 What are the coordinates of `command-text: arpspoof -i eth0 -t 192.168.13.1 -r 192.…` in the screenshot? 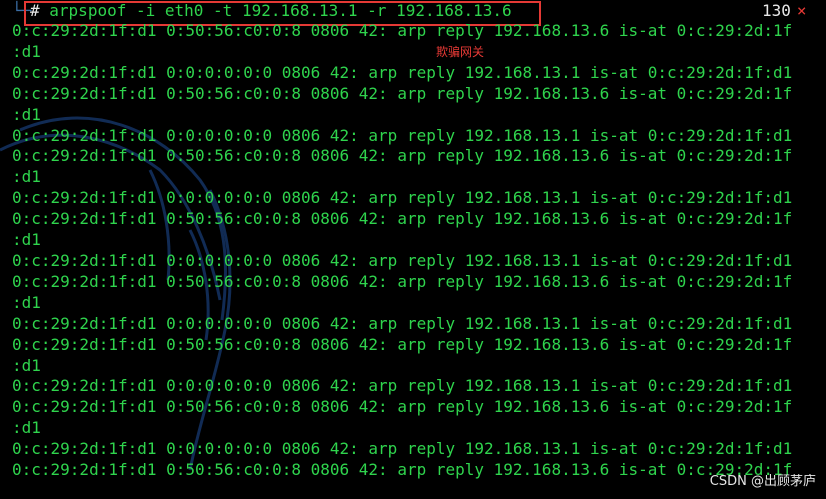 It's located at (280, 10).